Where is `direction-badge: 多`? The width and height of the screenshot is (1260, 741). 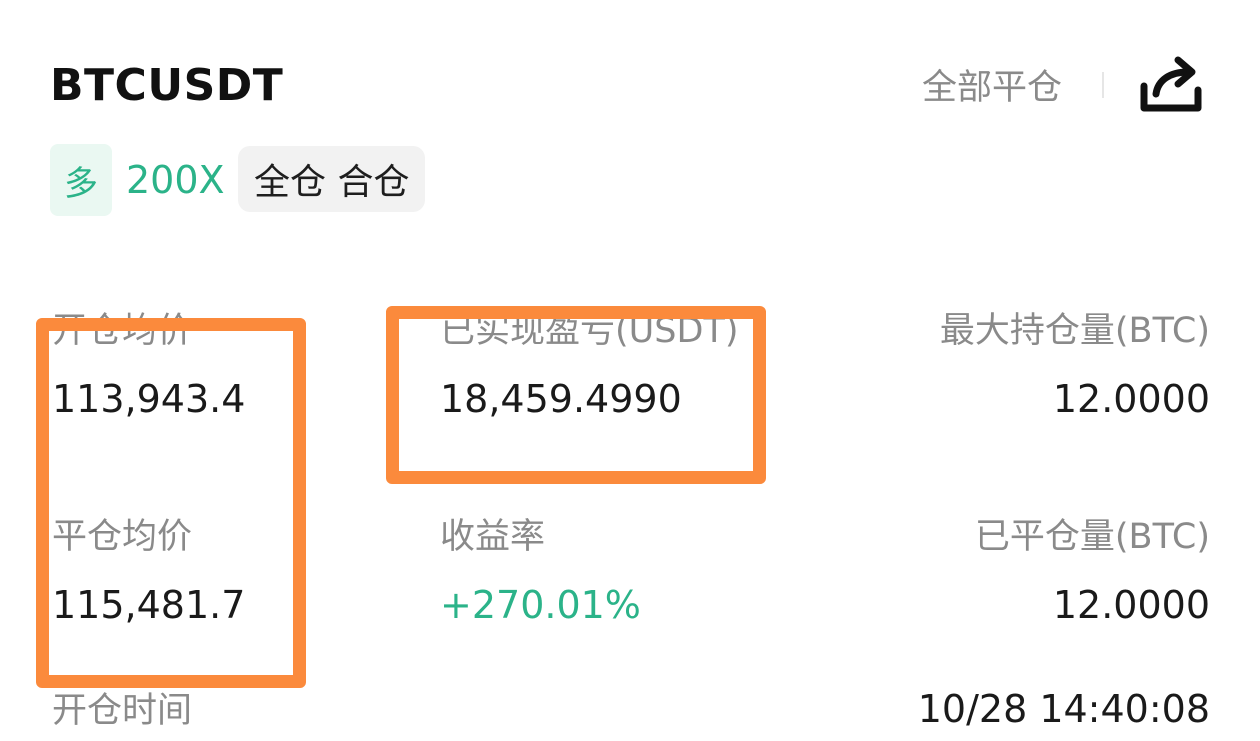
direction-badge: 多 is located at coordinates (81, 180).